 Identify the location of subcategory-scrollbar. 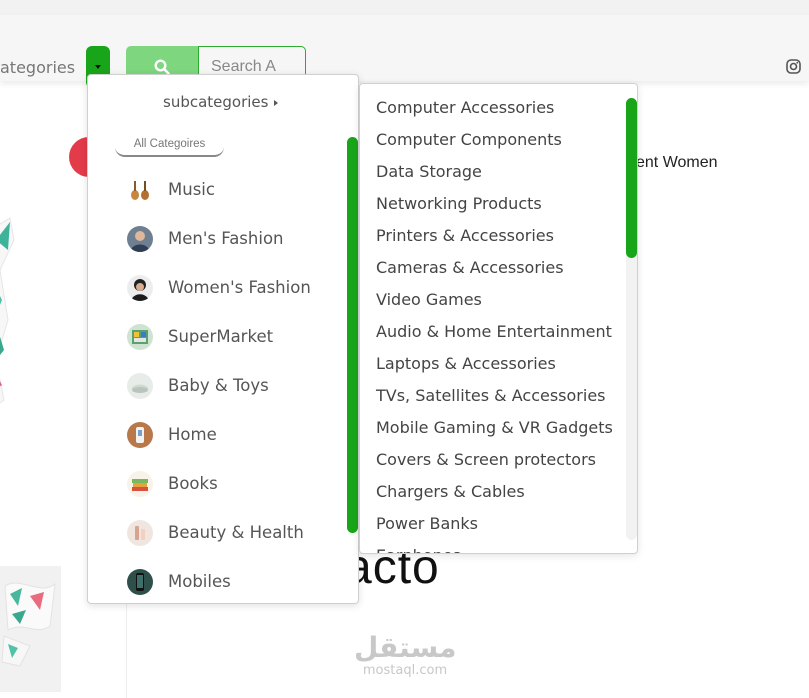
(631, 178).